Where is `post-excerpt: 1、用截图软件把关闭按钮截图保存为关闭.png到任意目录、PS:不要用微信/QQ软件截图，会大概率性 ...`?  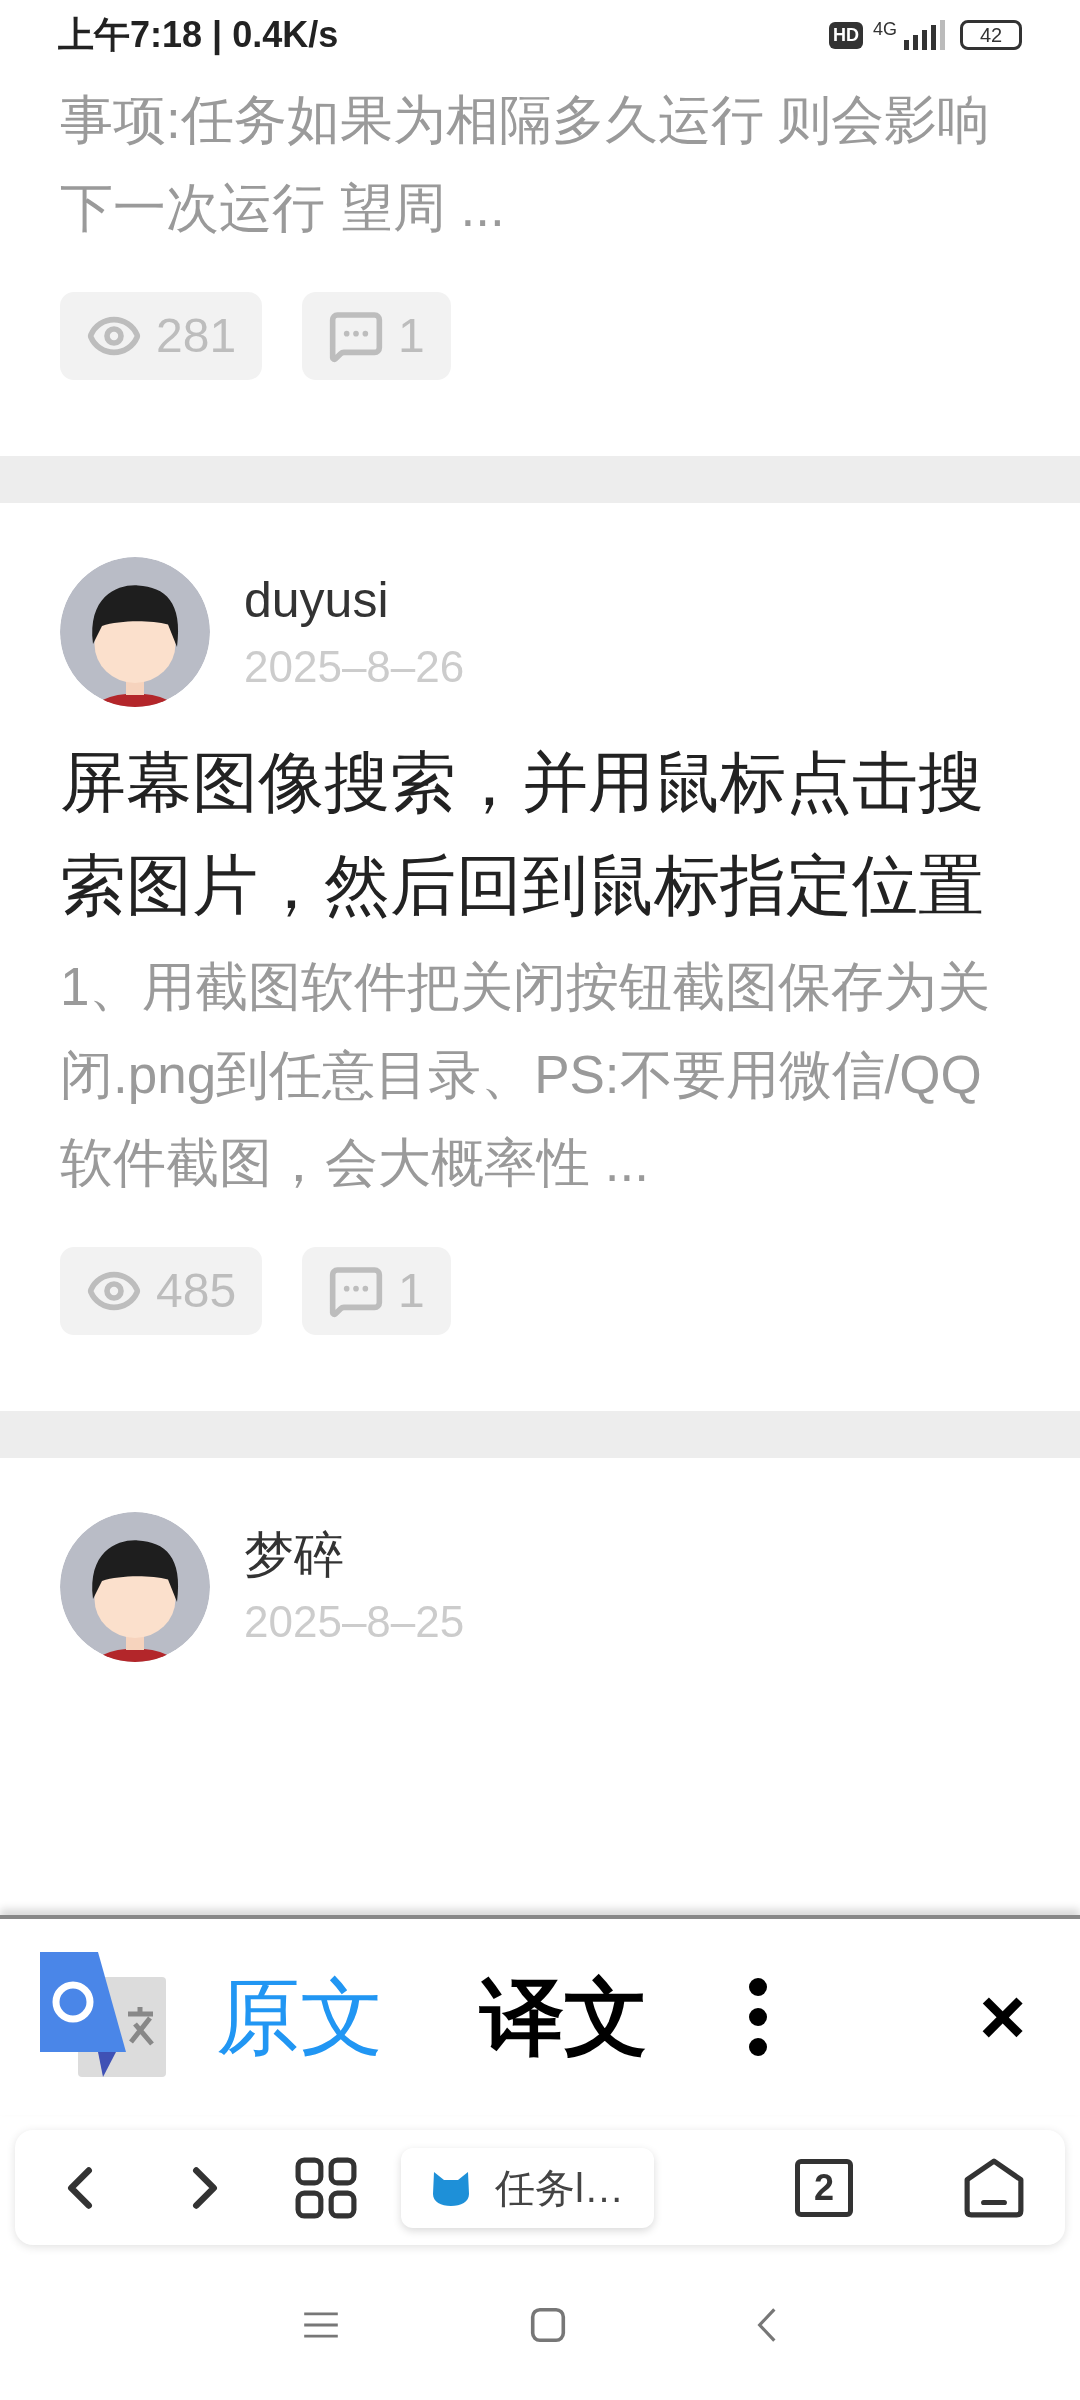
post-excerpt: 1、用截图软件把关闭按钮截图保存为关闭.png到任意目录、PS:不要用微信/QQ软件截图，会大概率性 ... is located at coordinates (526, 1075).